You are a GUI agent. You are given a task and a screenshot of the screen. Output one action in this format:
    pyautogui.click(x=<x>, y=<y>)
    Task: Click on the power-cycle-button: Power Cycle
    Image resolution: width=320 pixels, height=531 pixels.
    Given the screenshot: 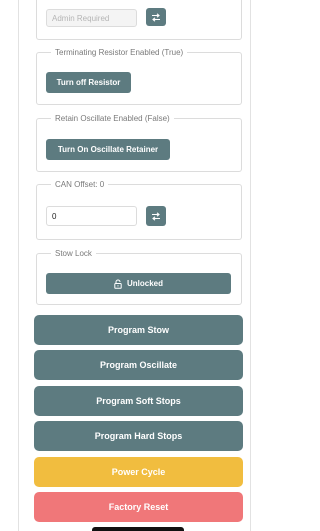 What is the action you would take?
    pyautogui.click(x=138, y=472)
    